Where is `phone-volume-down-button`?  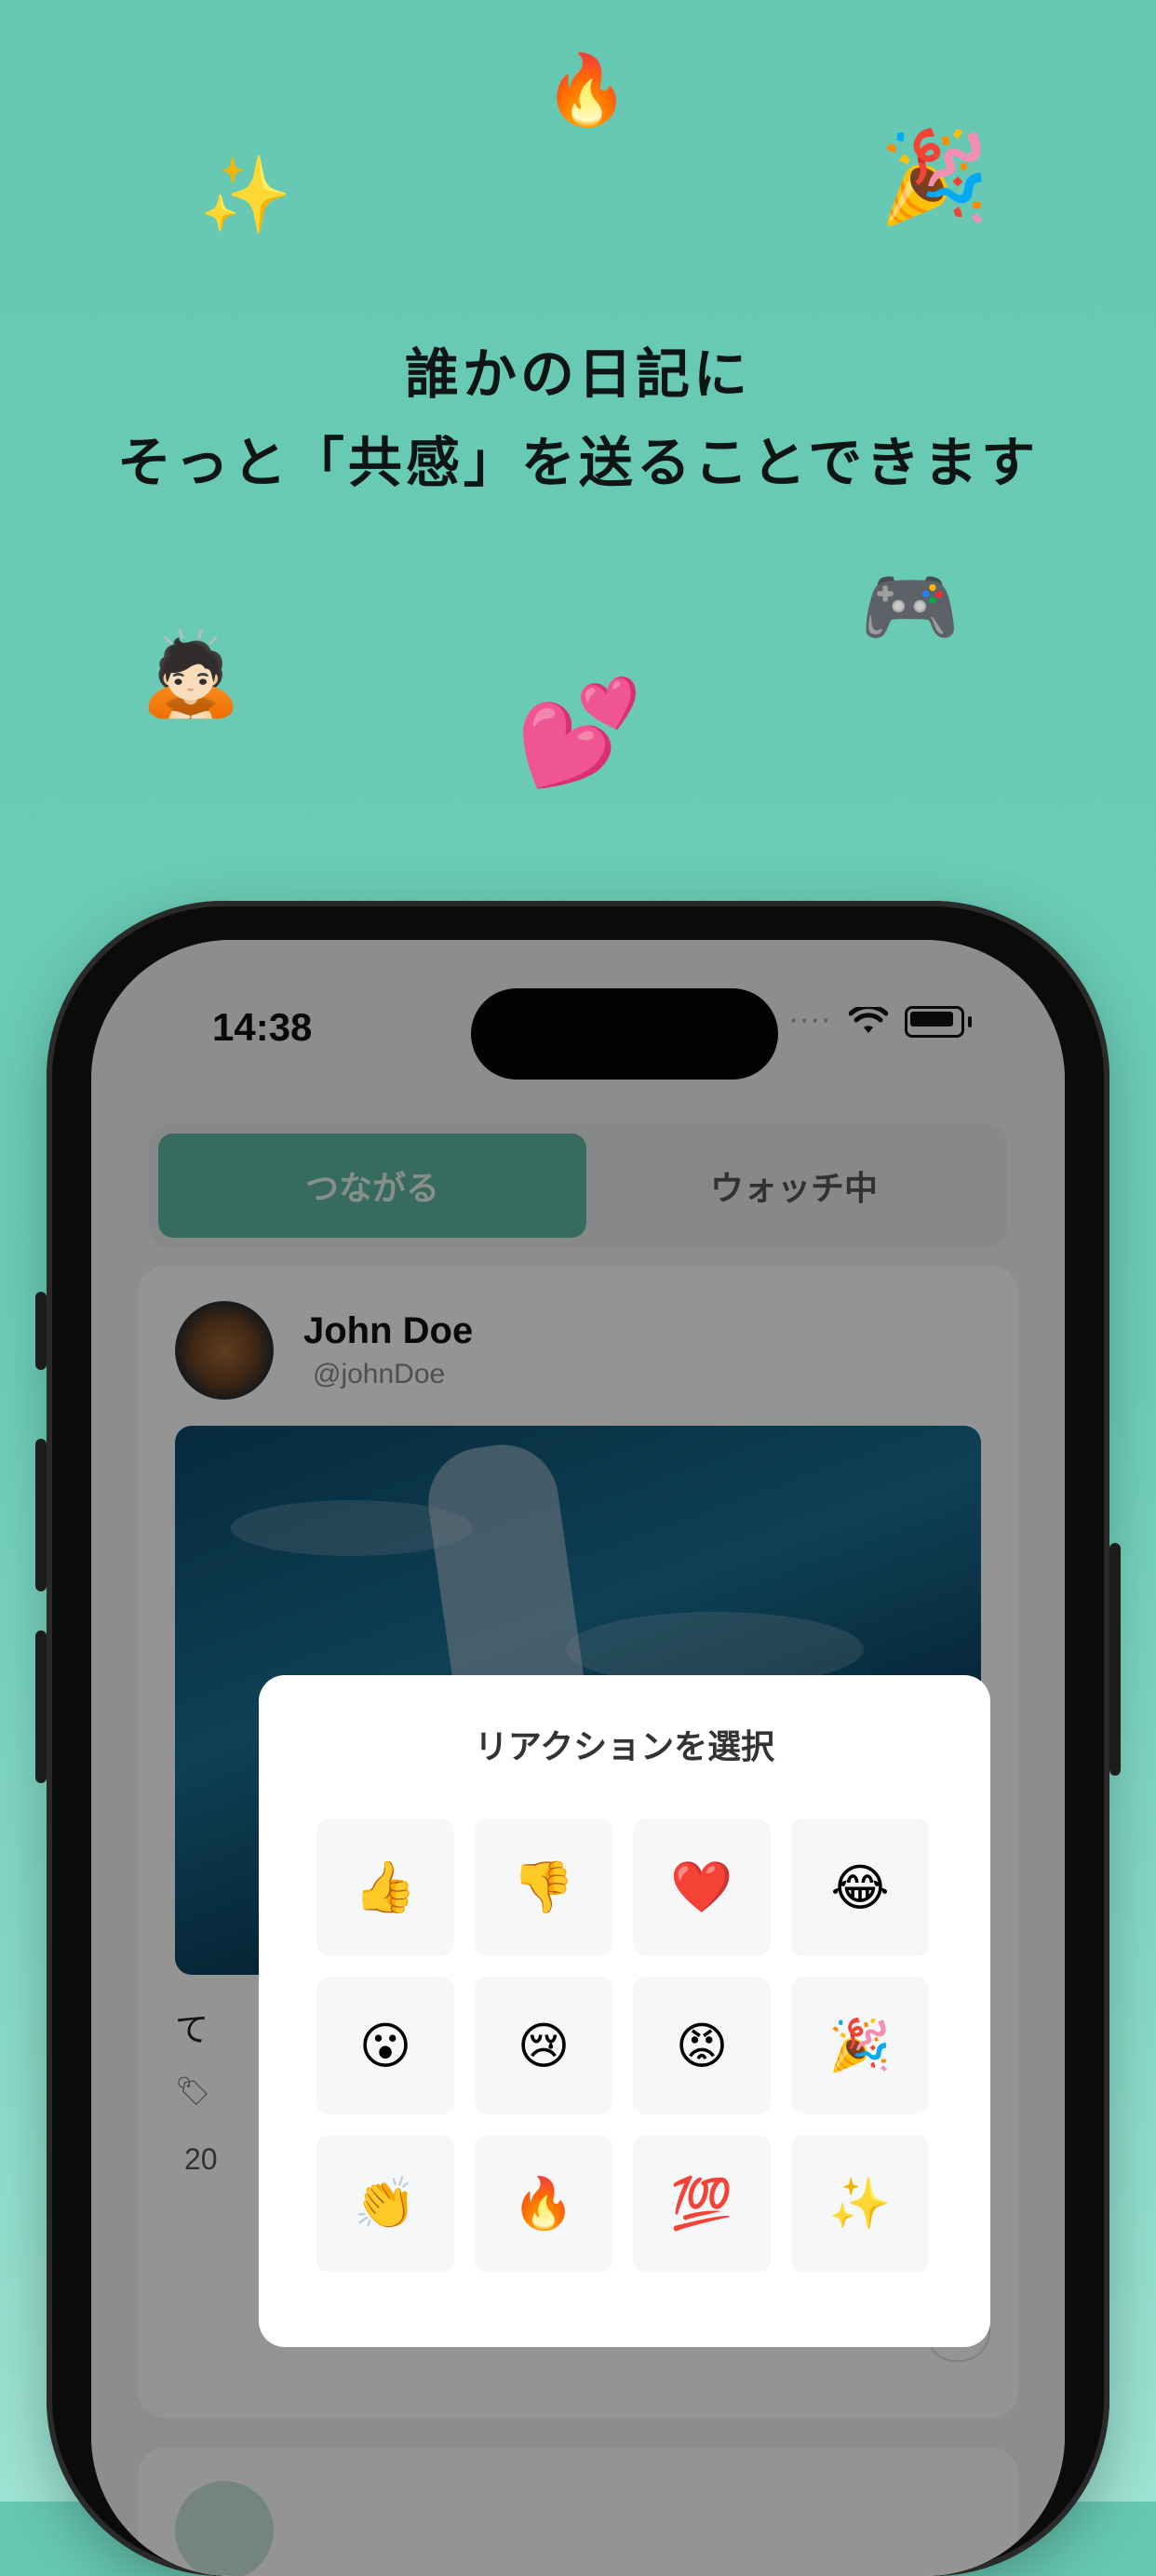
phone-volume-down-button is located at coordinates (41, 1706).